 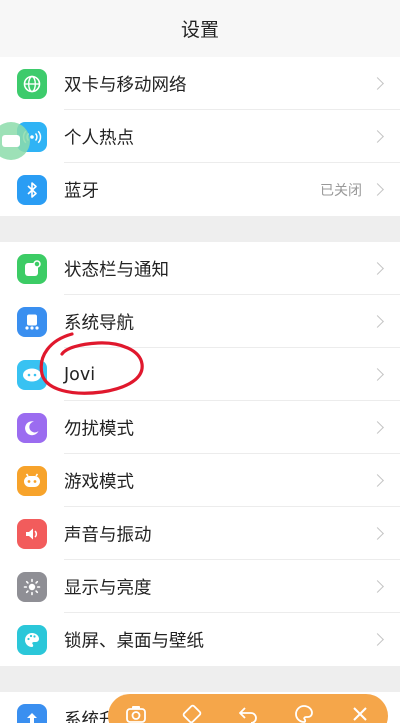 I want to click on settings-row-game: 游戏模式, so click(x=200, y=480).